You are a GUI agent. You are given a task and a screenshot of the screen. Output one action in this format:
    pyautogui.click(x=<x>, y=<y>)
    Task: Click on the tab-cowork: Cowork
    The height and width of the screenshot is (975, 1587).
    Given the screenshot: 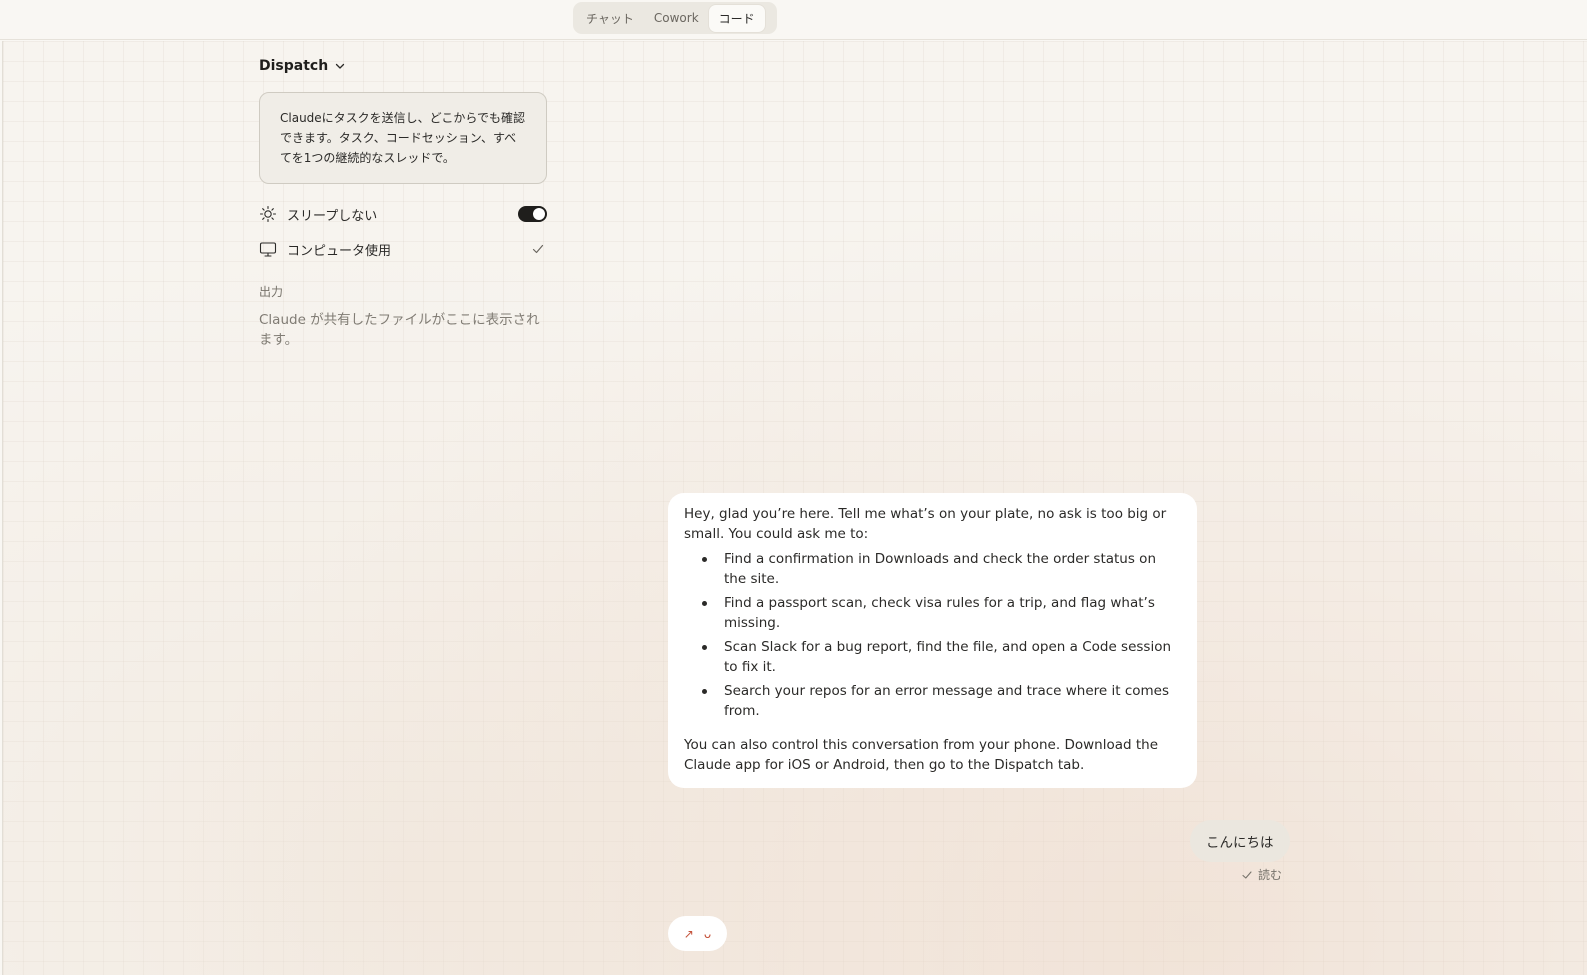 What is the action you would take?
    pyautogui.click(x=676, y=18)
    